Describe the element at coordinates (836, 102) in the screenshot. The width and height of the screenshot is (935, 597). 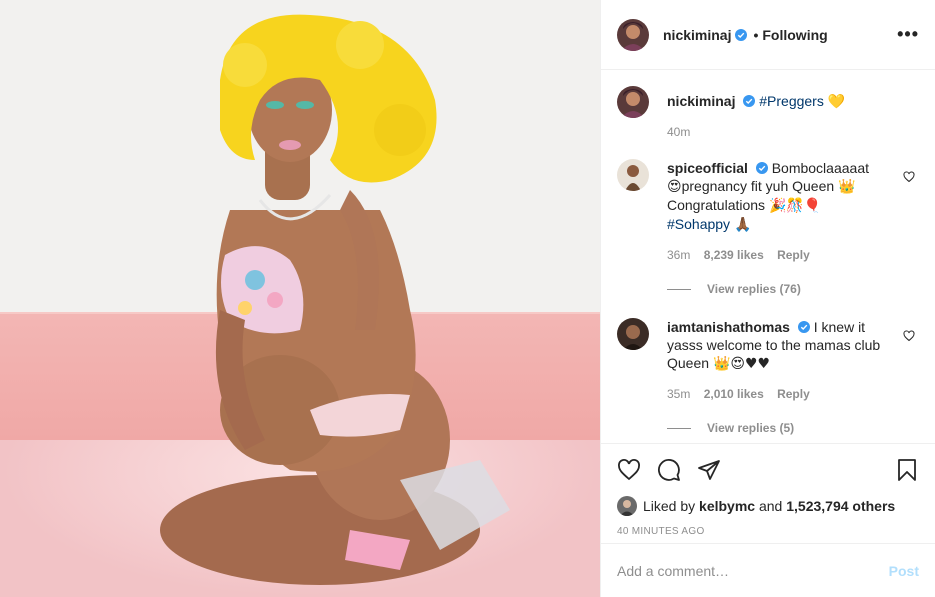
I see `yellow-heart-emoji: 💛` at that location.